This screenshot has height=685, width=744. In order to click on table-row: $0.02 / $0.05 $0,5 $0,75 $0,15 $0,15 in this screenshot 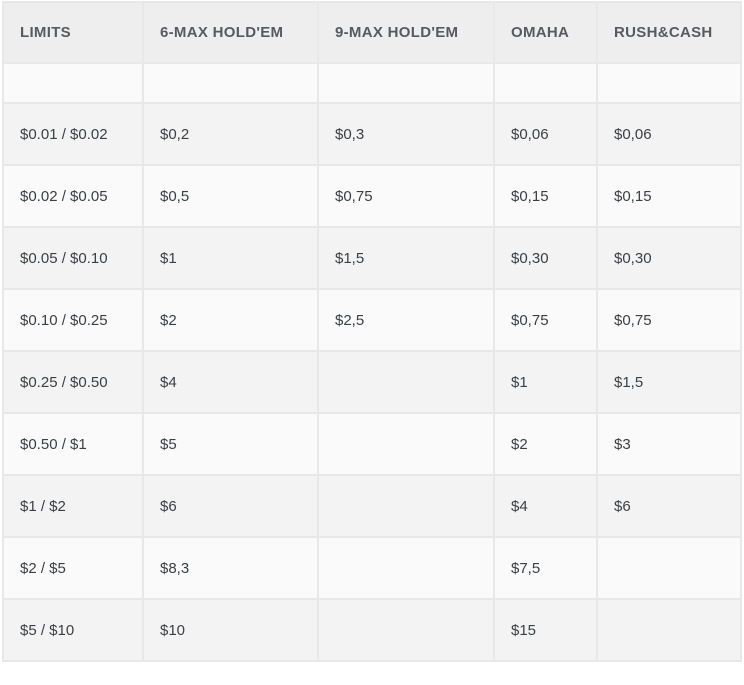, I will do `click(372, 196)`.